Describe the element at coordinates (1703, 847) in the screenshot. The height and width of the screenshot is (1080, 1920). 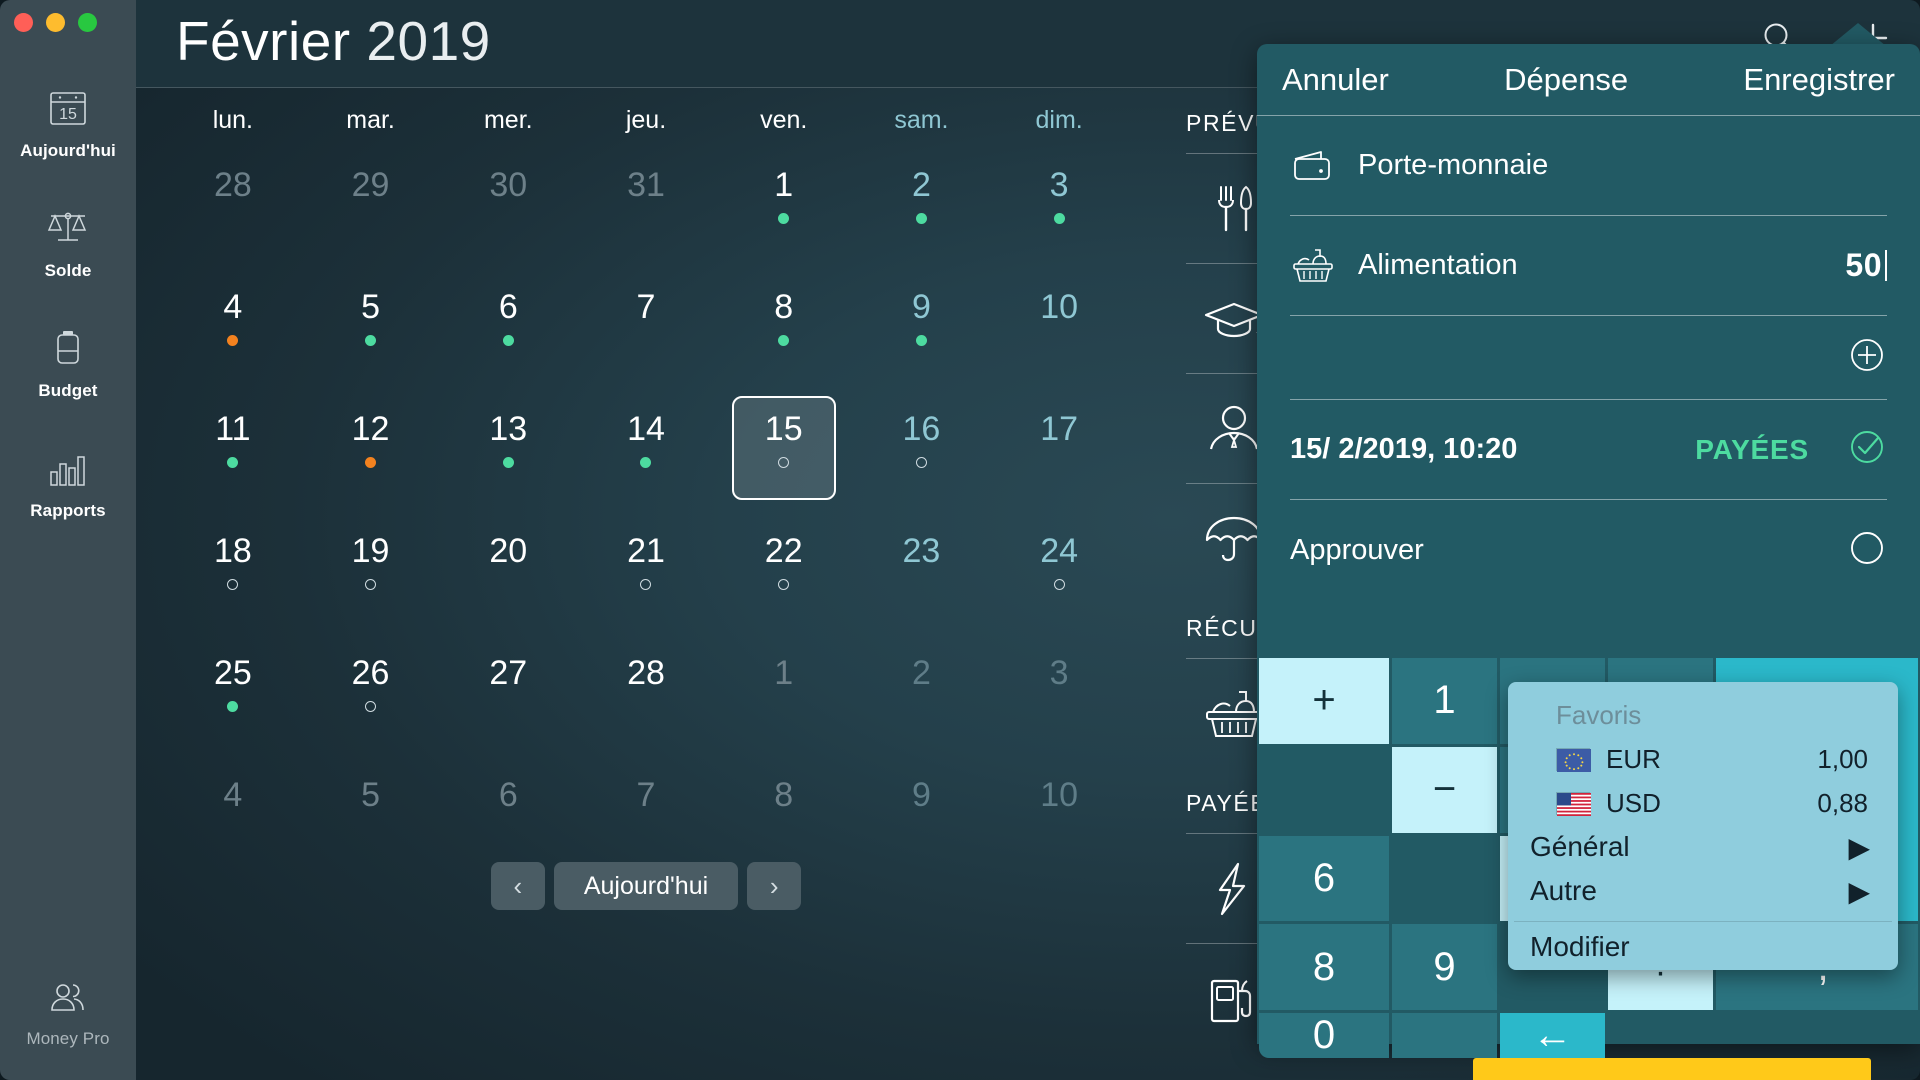
I see `favorites-group-general: Général ▶` at that location.